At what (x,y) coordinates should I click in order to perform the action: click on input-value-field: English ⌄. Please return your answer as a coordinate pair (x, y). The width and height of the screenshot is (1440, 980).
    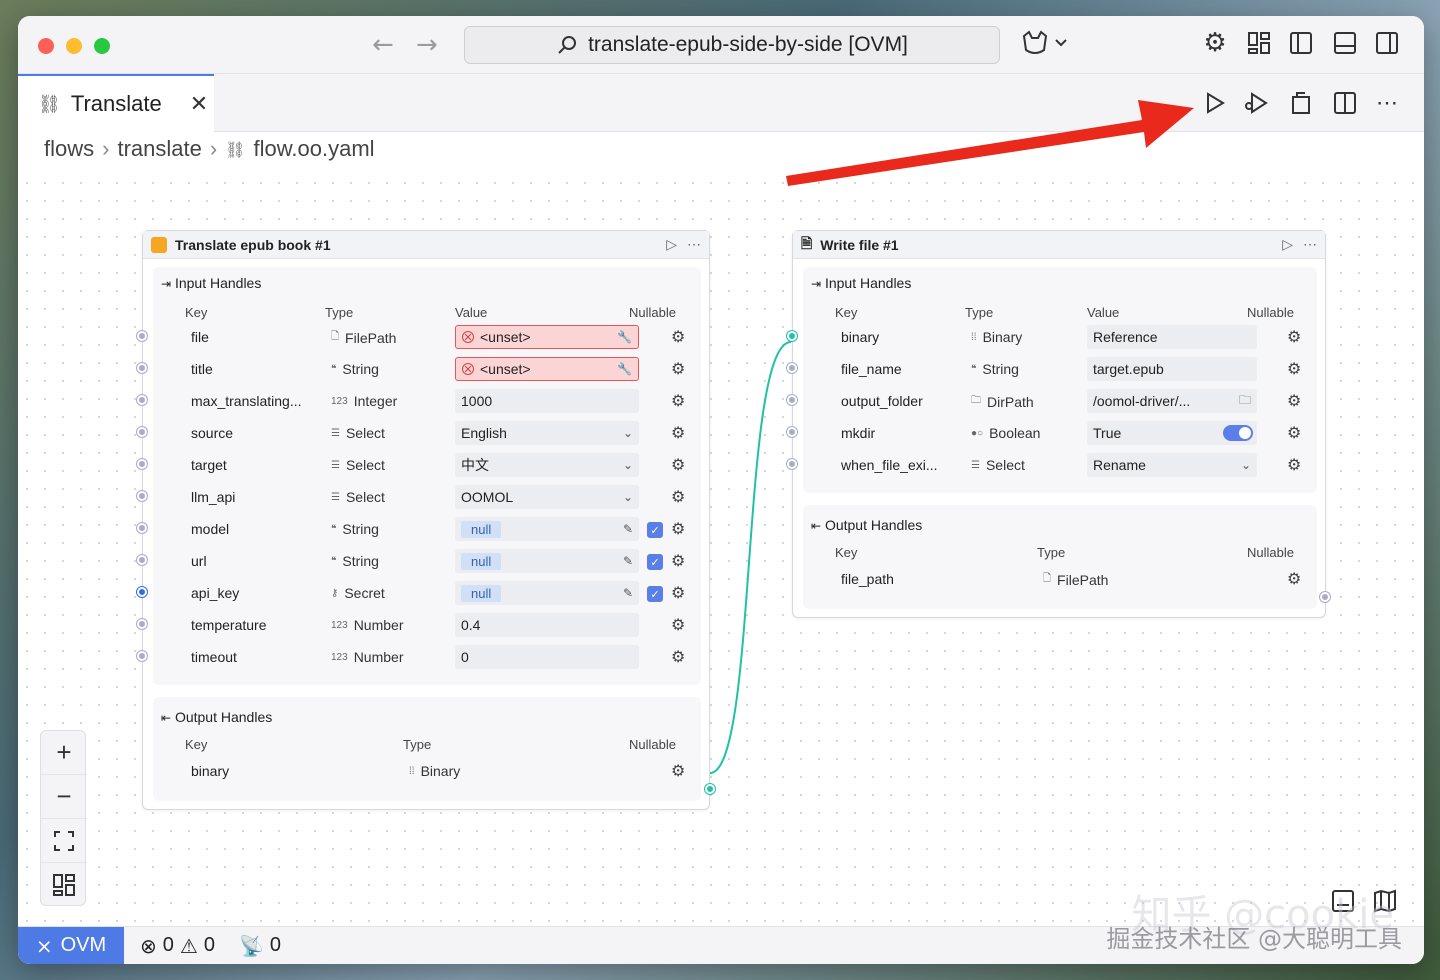
    Looking at the image, I should click on (547, 433).